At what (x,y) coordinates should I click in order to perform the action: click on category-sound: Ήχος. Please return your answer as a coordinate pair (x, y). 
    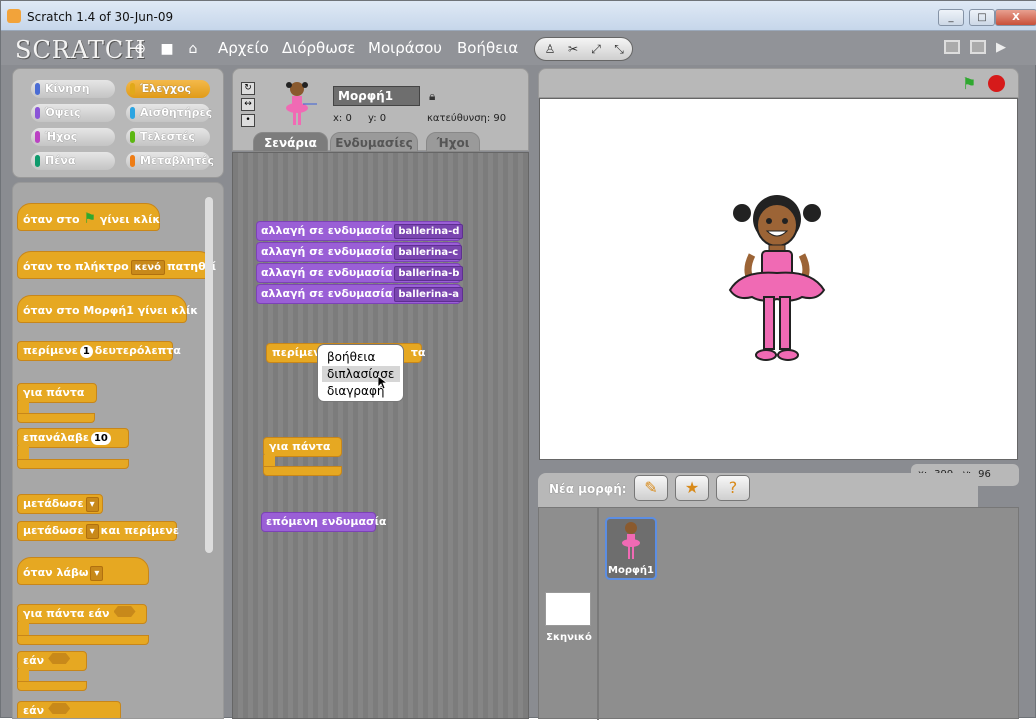
    Looking at the image, I should click on (73, 137).